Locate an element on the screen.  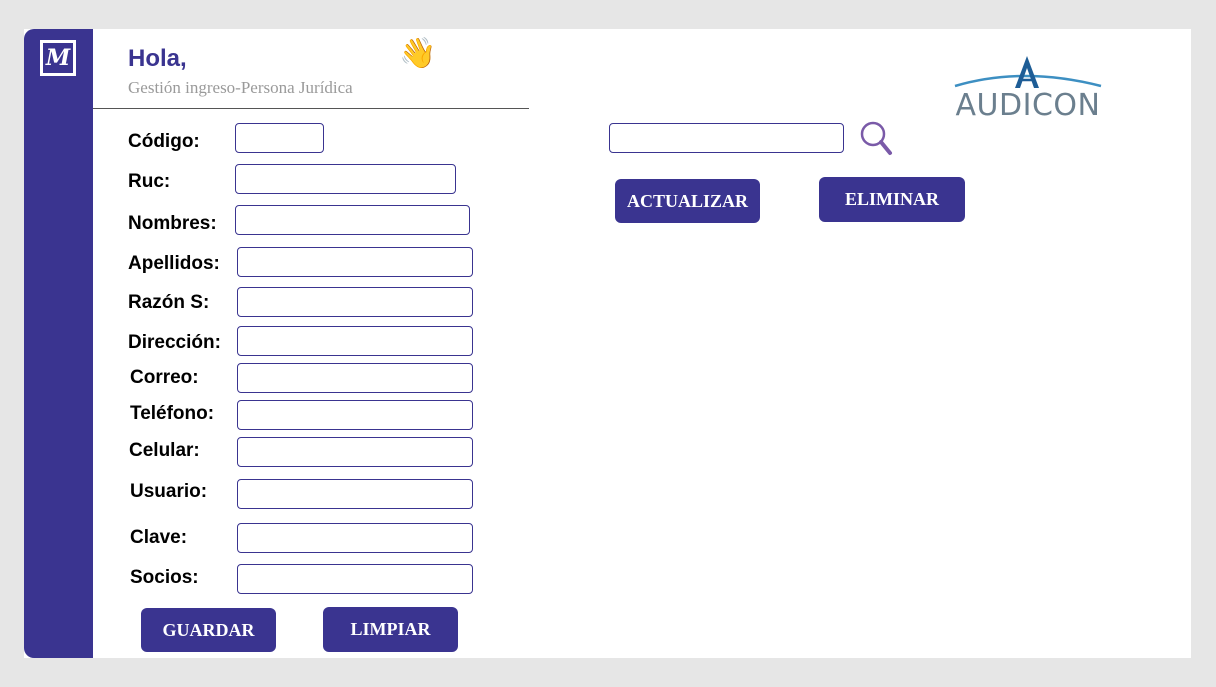
ruc-label: Ruc: is located at coordinates (149, 181).